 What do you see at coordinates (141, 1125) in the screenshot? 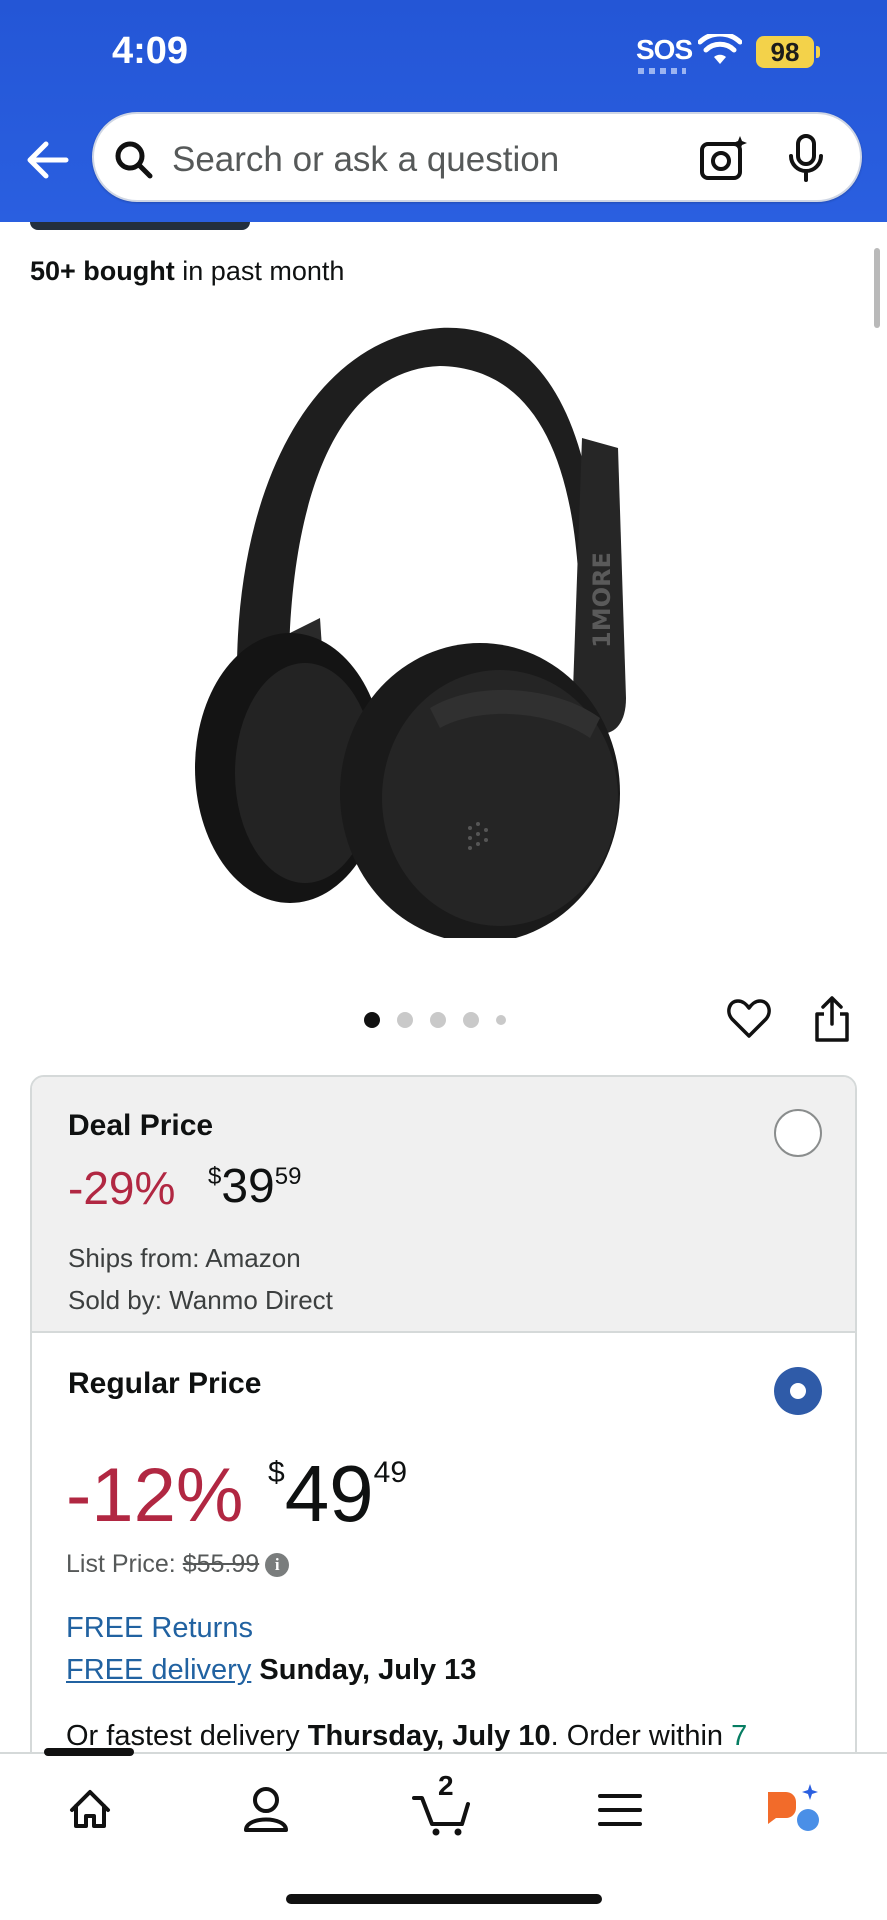
I see `deal-price-title: Deal Price` at bounding box center [141, 1125].